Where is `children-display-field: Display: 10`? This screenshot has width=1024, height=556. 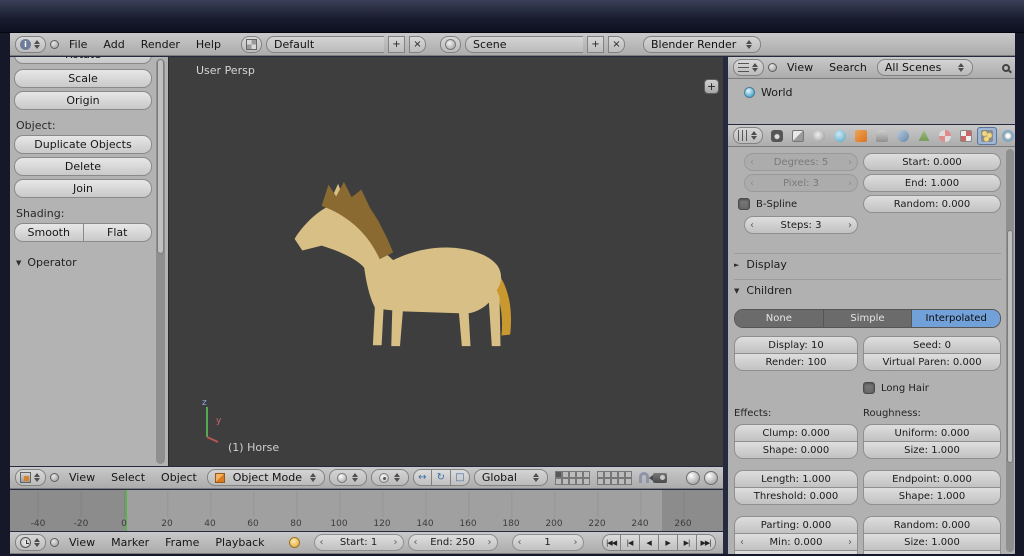
children-display-field: Display: 10 is located at coordinates (796, 345).